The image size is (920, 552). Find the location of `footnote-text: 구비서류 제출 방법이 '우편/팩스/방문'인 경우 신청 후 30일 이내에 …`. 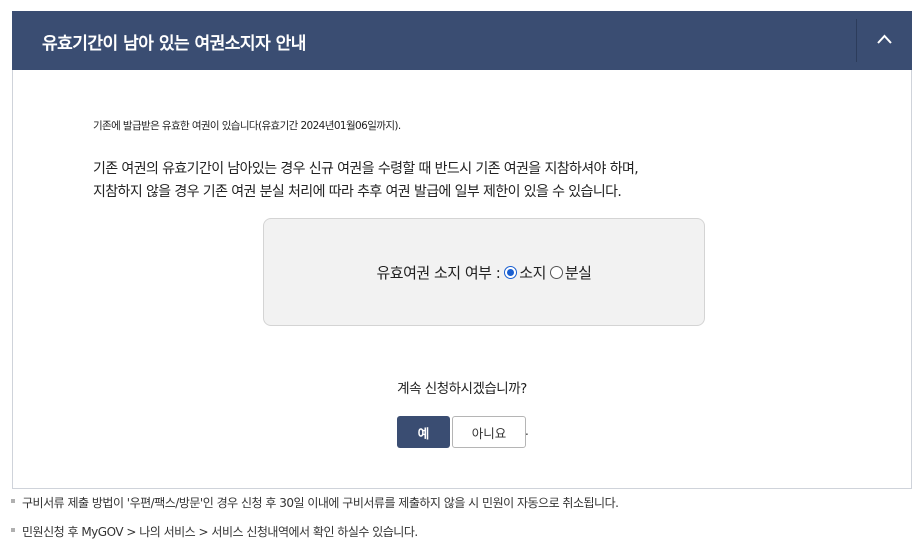

footnote-text: 구비서류 제출 방법이 '우편/팩스/방문'인 경우 신청 후 30일 이내에 … is located at coordinates (320, 503).